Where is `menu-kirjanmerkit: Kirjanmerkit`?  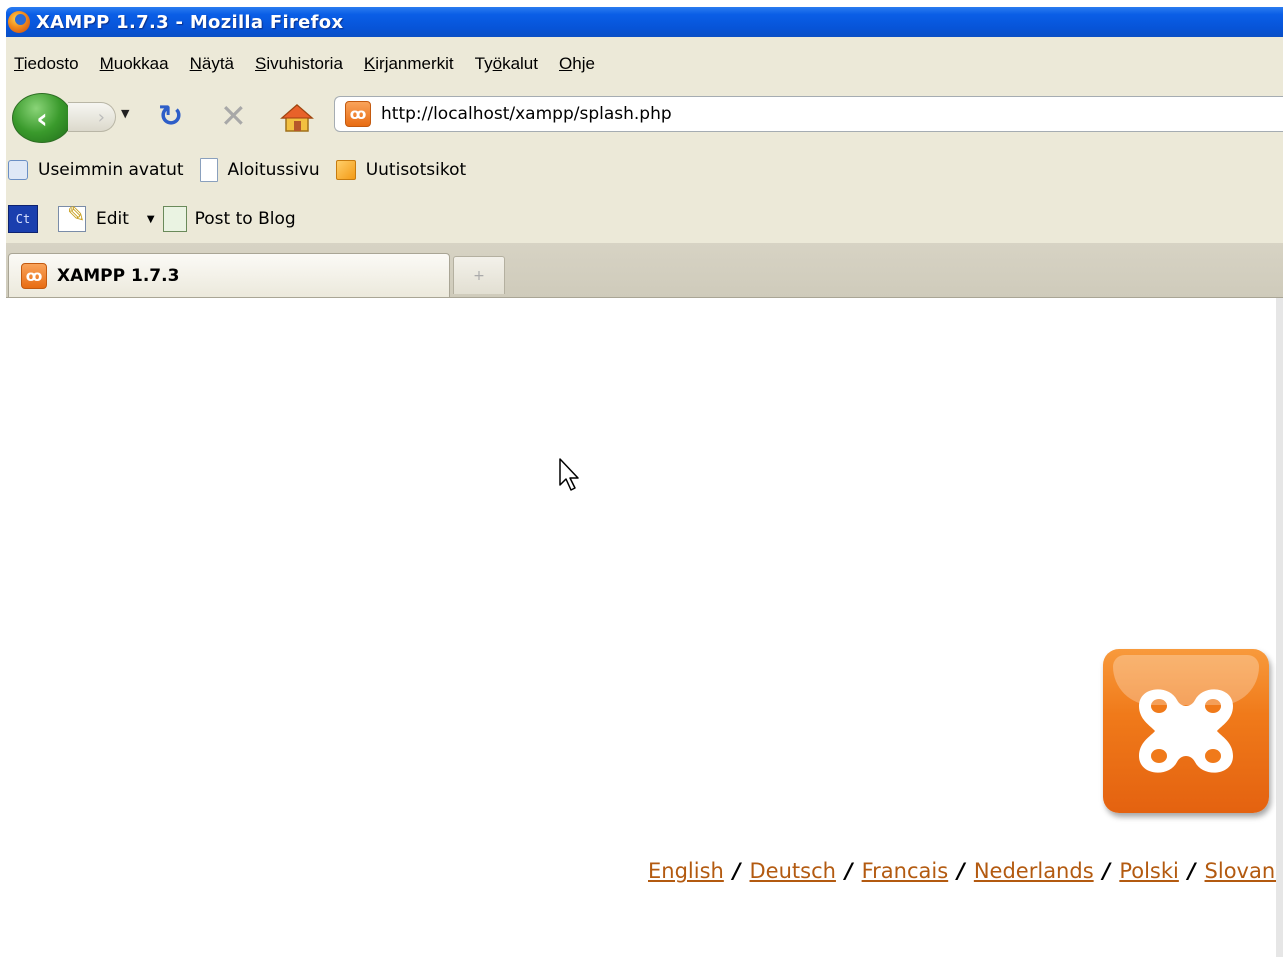
menu-kirjanmerkit: Kirjanmerkit is located at coordinates (409, 64).